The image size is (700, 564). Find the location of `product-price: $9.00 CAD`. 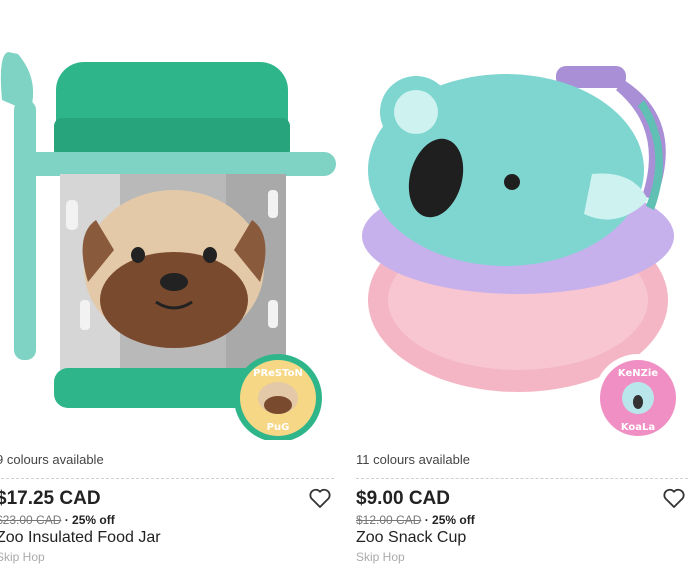

product-price: $9.00 CAD is located at coordinates (403, 498).